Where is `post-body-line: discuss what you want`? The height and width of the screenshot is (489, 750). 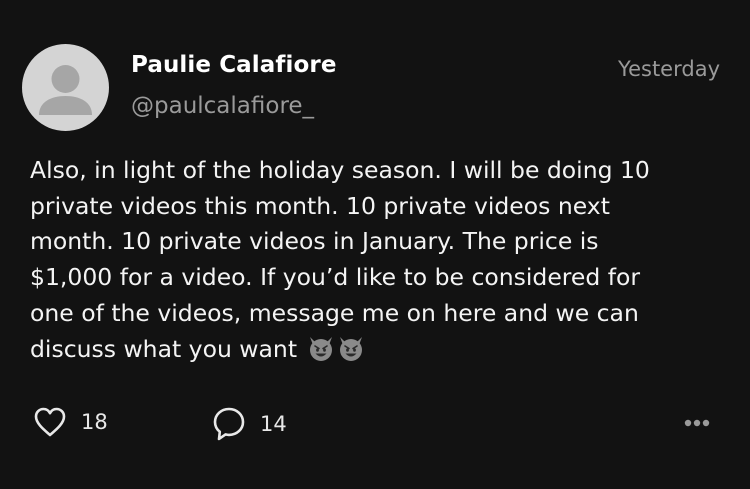
post-body-line: discuss what you want is located at coordinates (164, 348).